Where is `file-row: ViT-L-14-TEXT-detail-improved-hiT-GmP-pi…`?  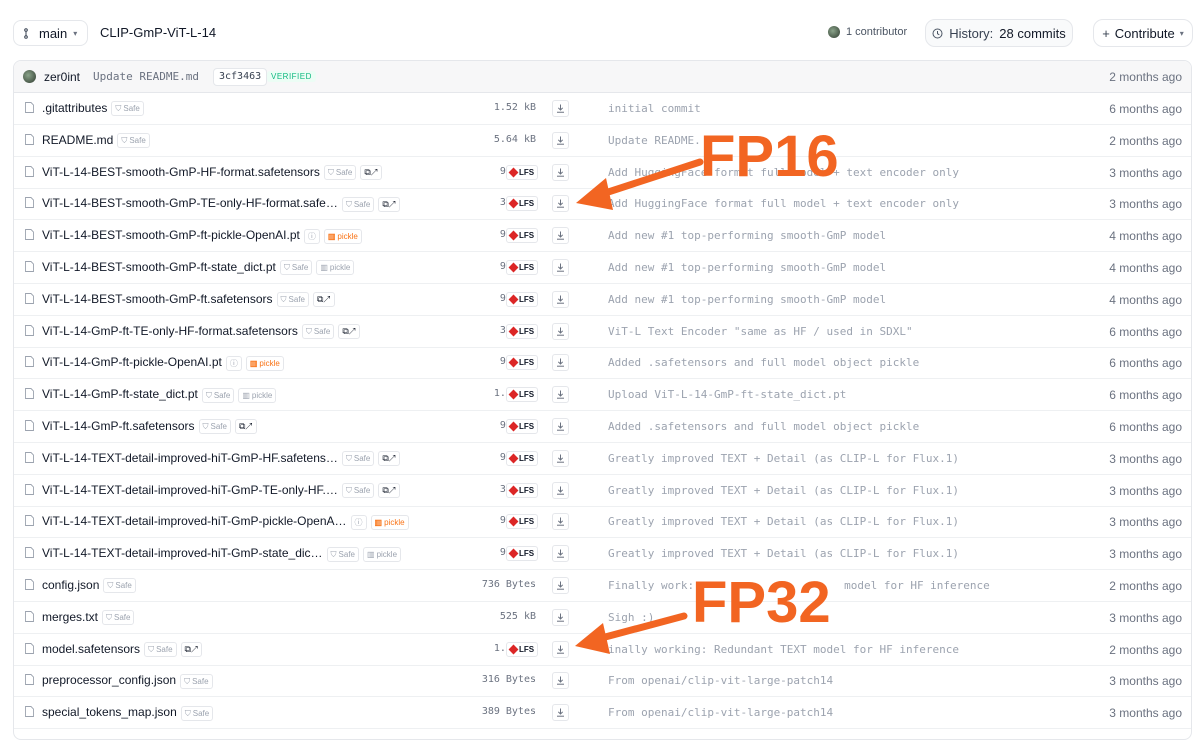
file-row: ViT-L-14-TEXT-detail-improved-hiT-GmP-pi… is located at coordinates (602, 522).